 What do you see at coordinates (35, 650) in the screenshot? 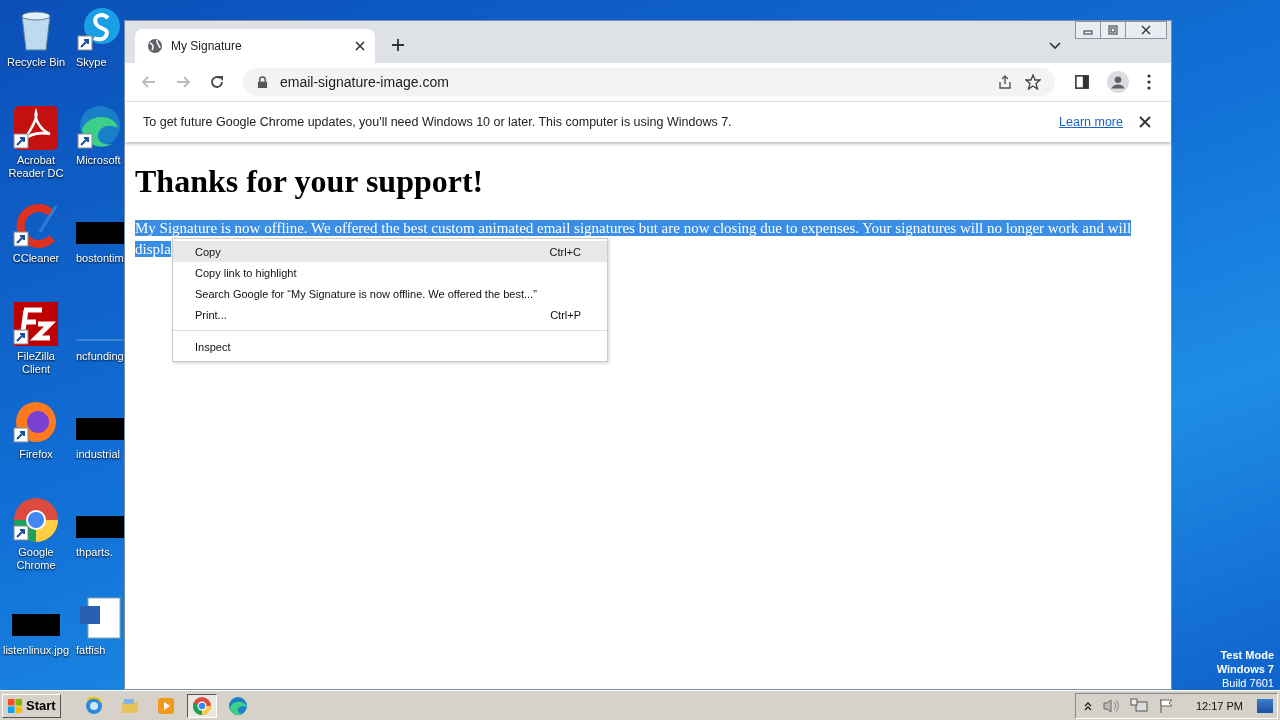
I see `desktop-icon-label: listenlinux.jpg` at bounding box center [35, 650].